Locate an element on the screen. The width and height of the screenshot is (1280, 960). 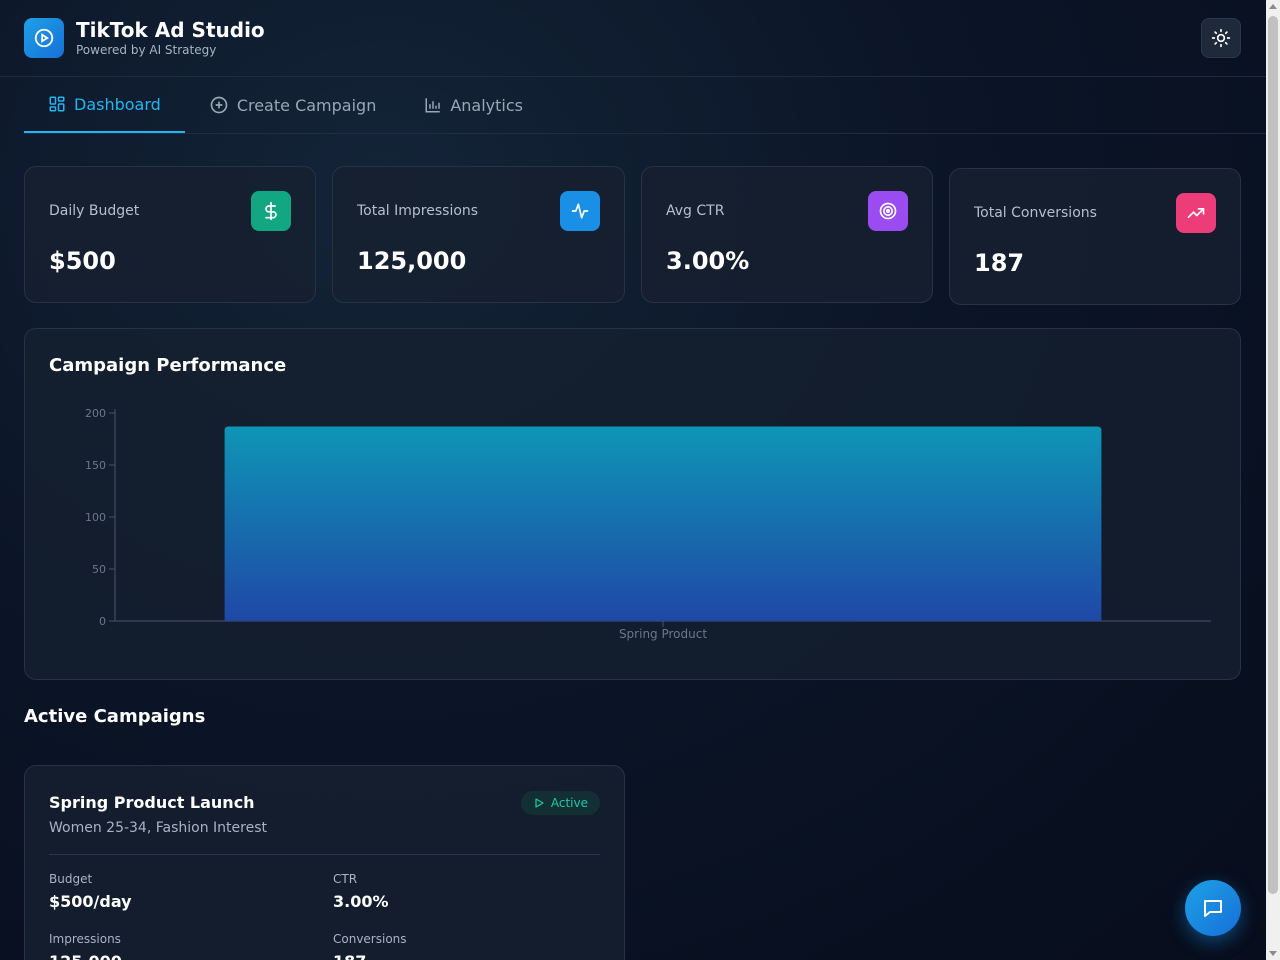
tab-create-campaign: Create Campaign is located at coordinates (293, 105).